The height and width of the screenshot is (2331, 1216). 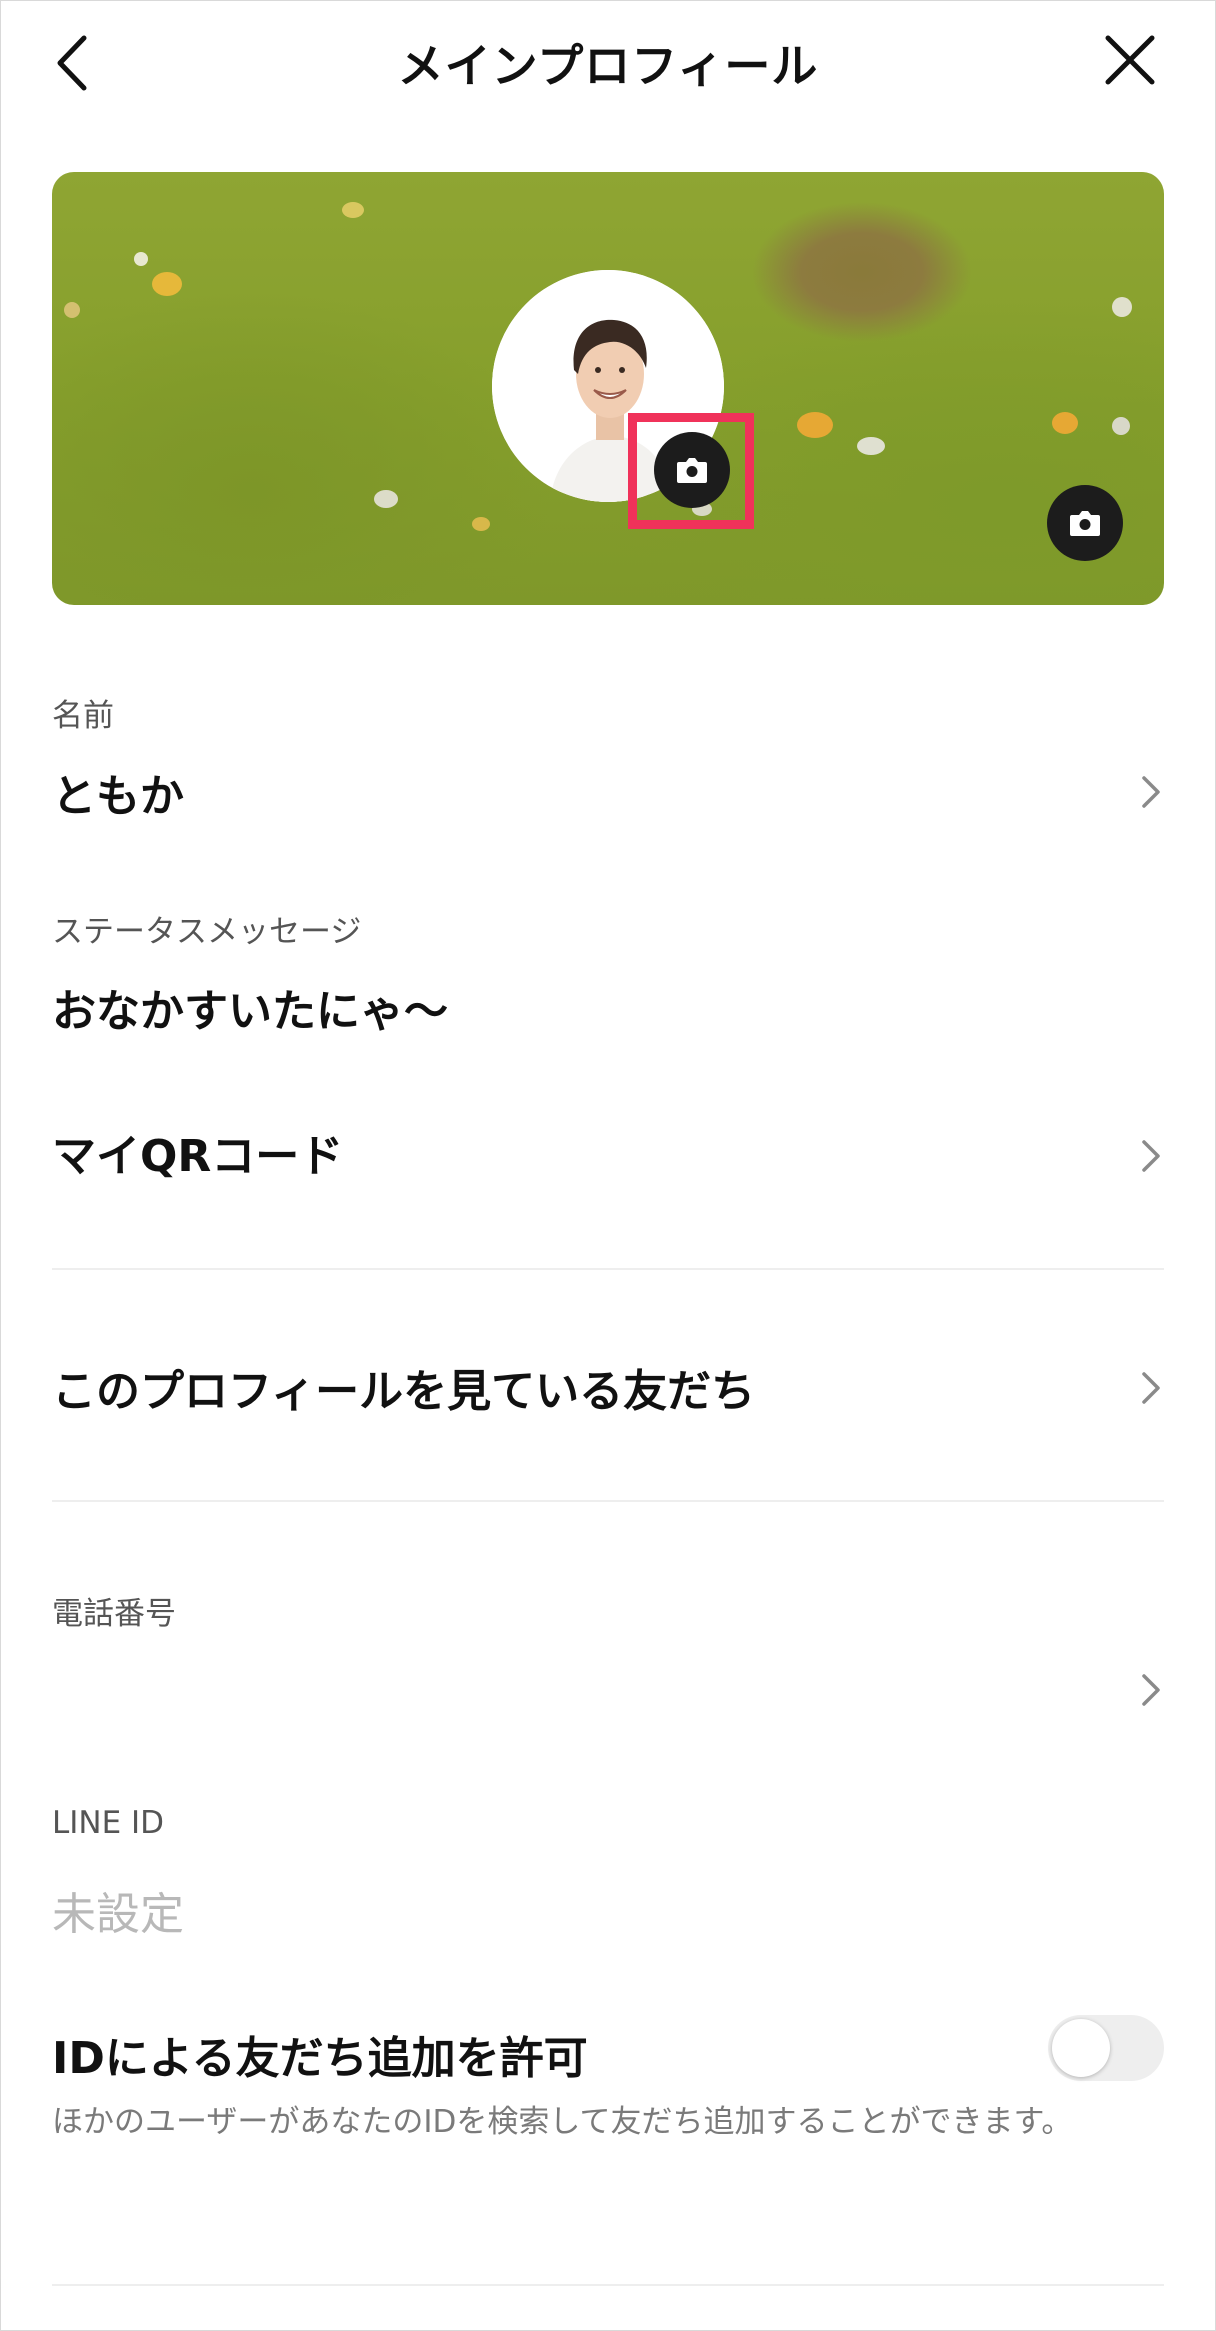 I want to click on name-label: 名前, so click(x=83, y=716).